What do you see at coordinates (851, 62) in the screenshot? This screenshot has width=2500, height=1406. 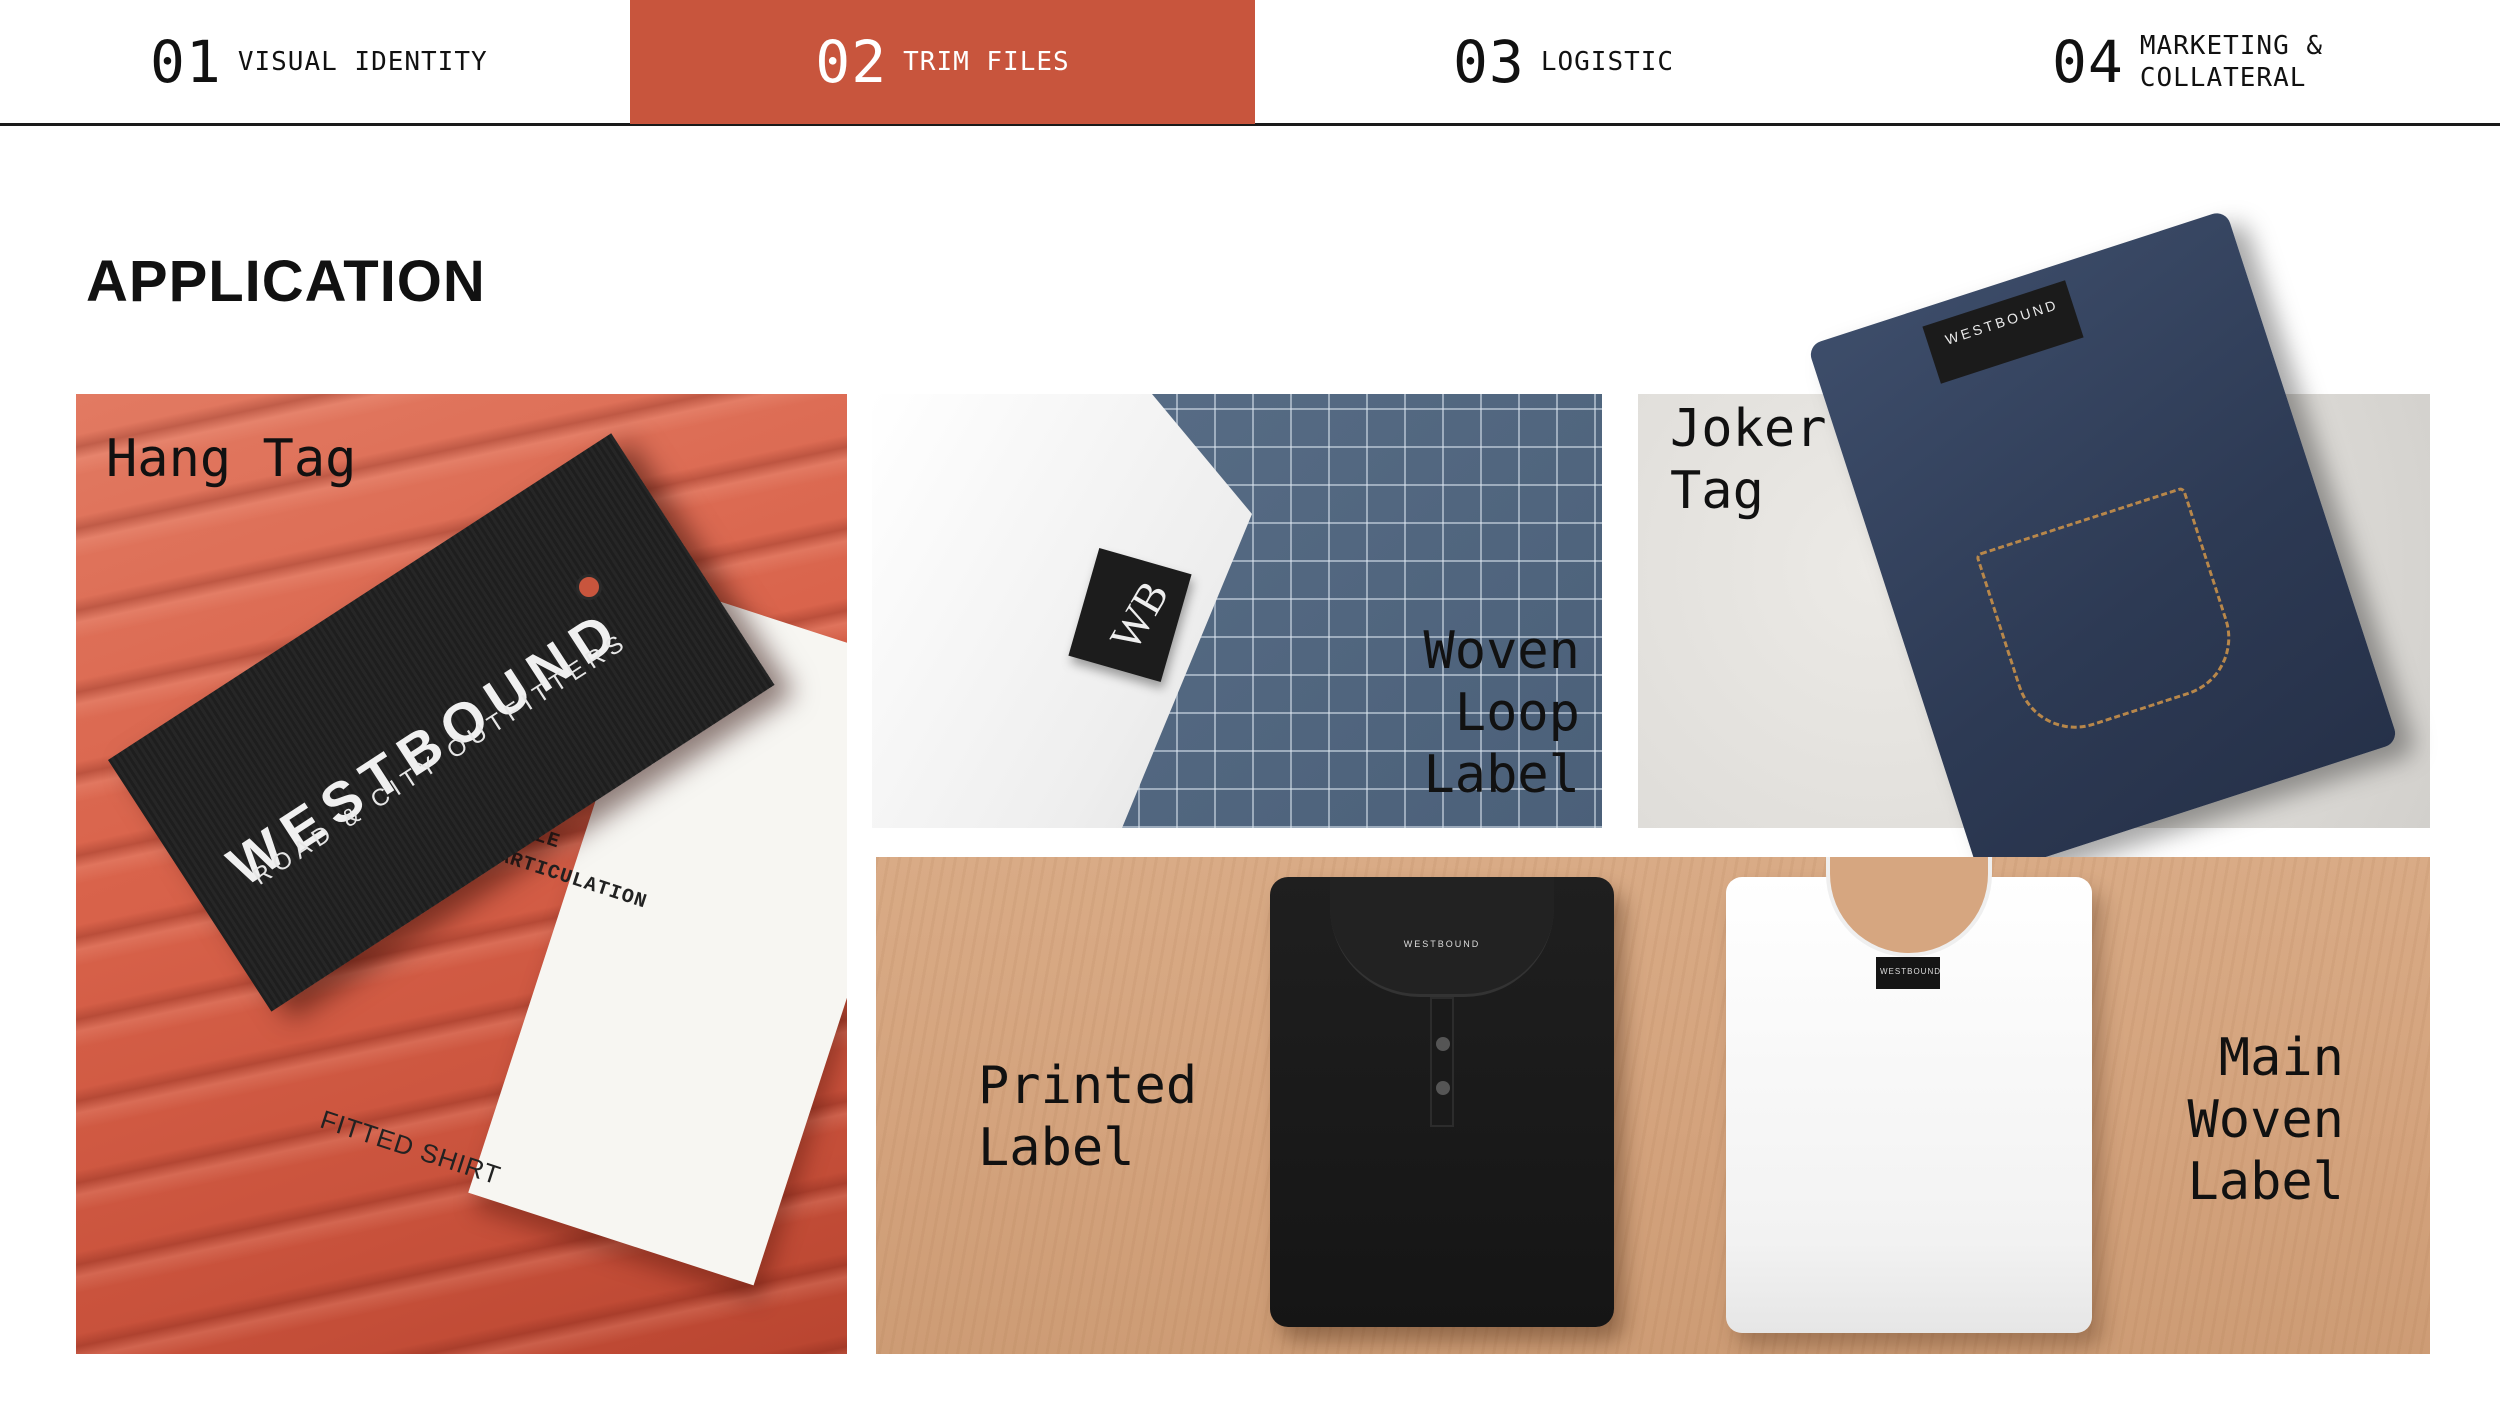 I see `tab-number: 02` at bounding box center [851, 62].